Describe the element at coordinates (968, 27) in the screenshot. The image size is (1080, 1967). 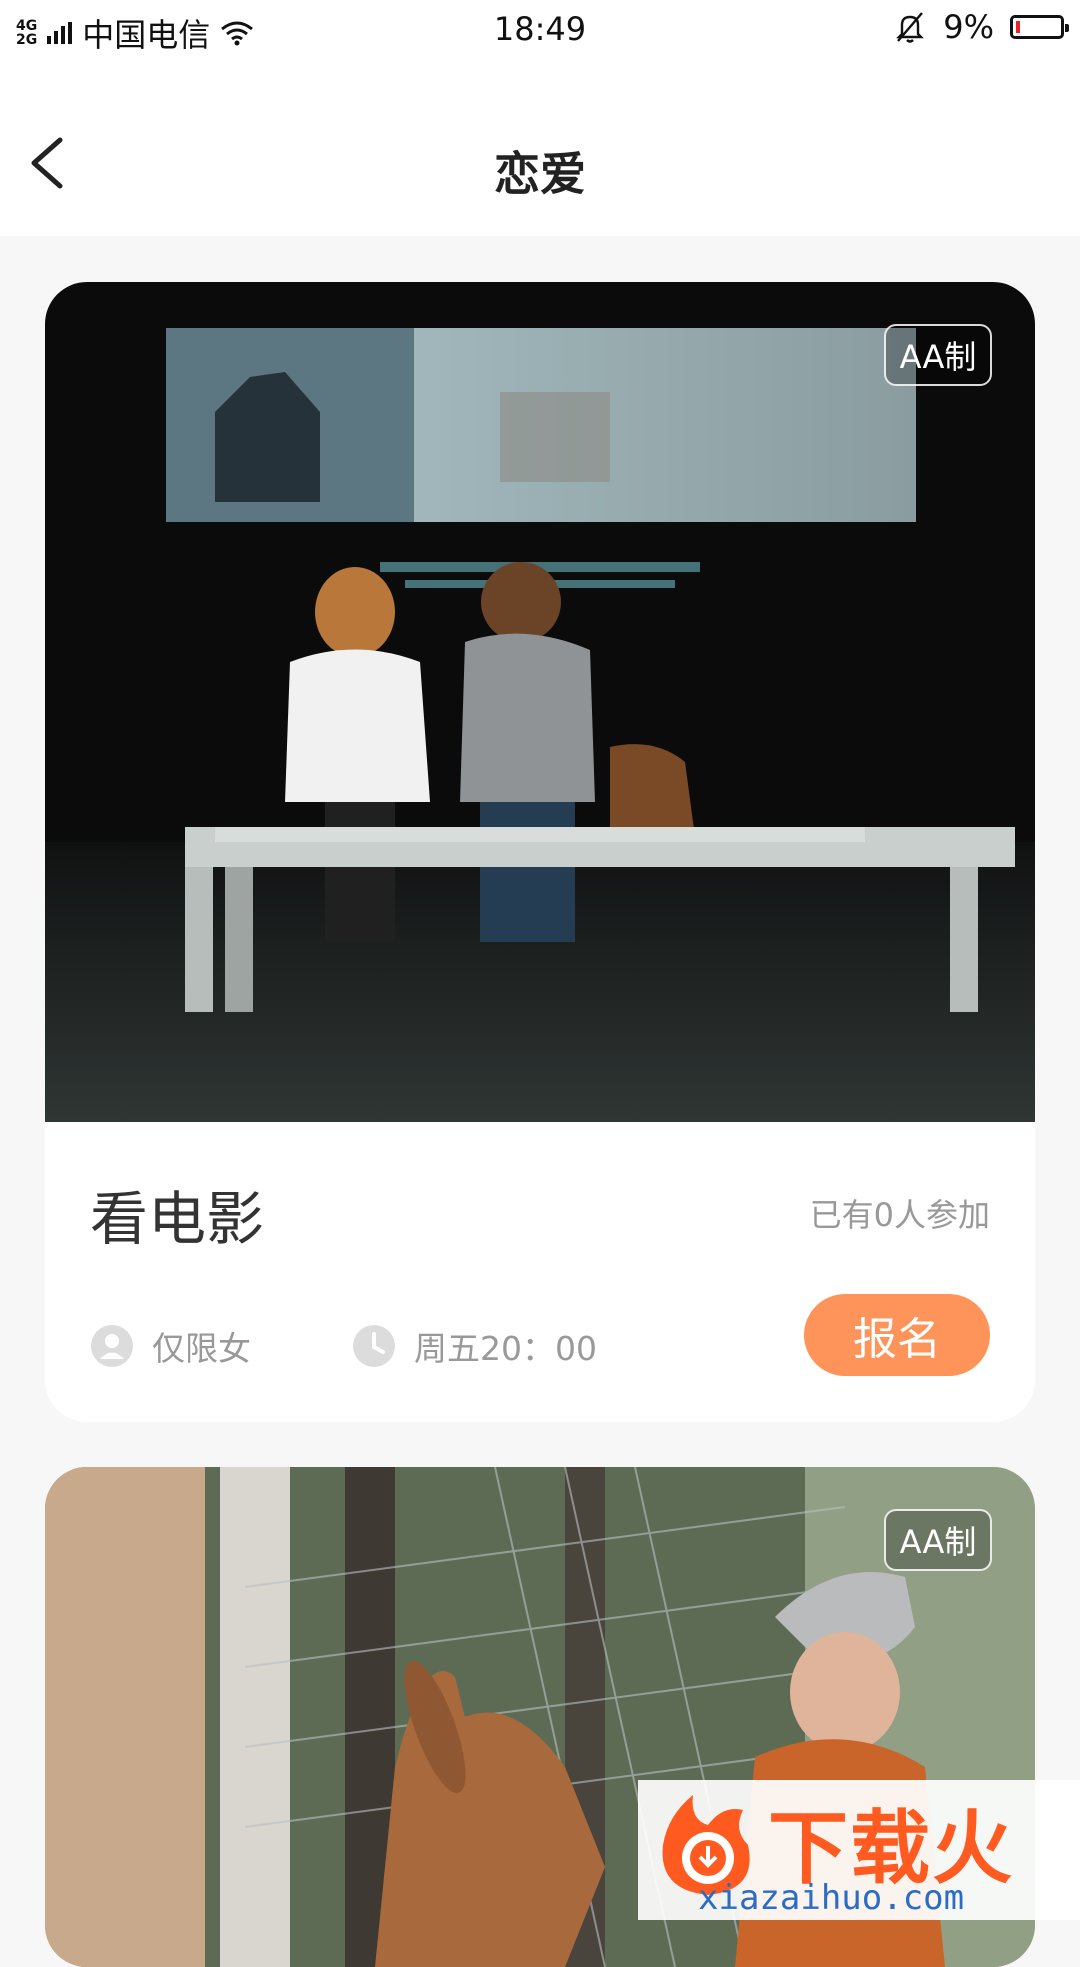
I see `battery-percent: 9%` at that location.